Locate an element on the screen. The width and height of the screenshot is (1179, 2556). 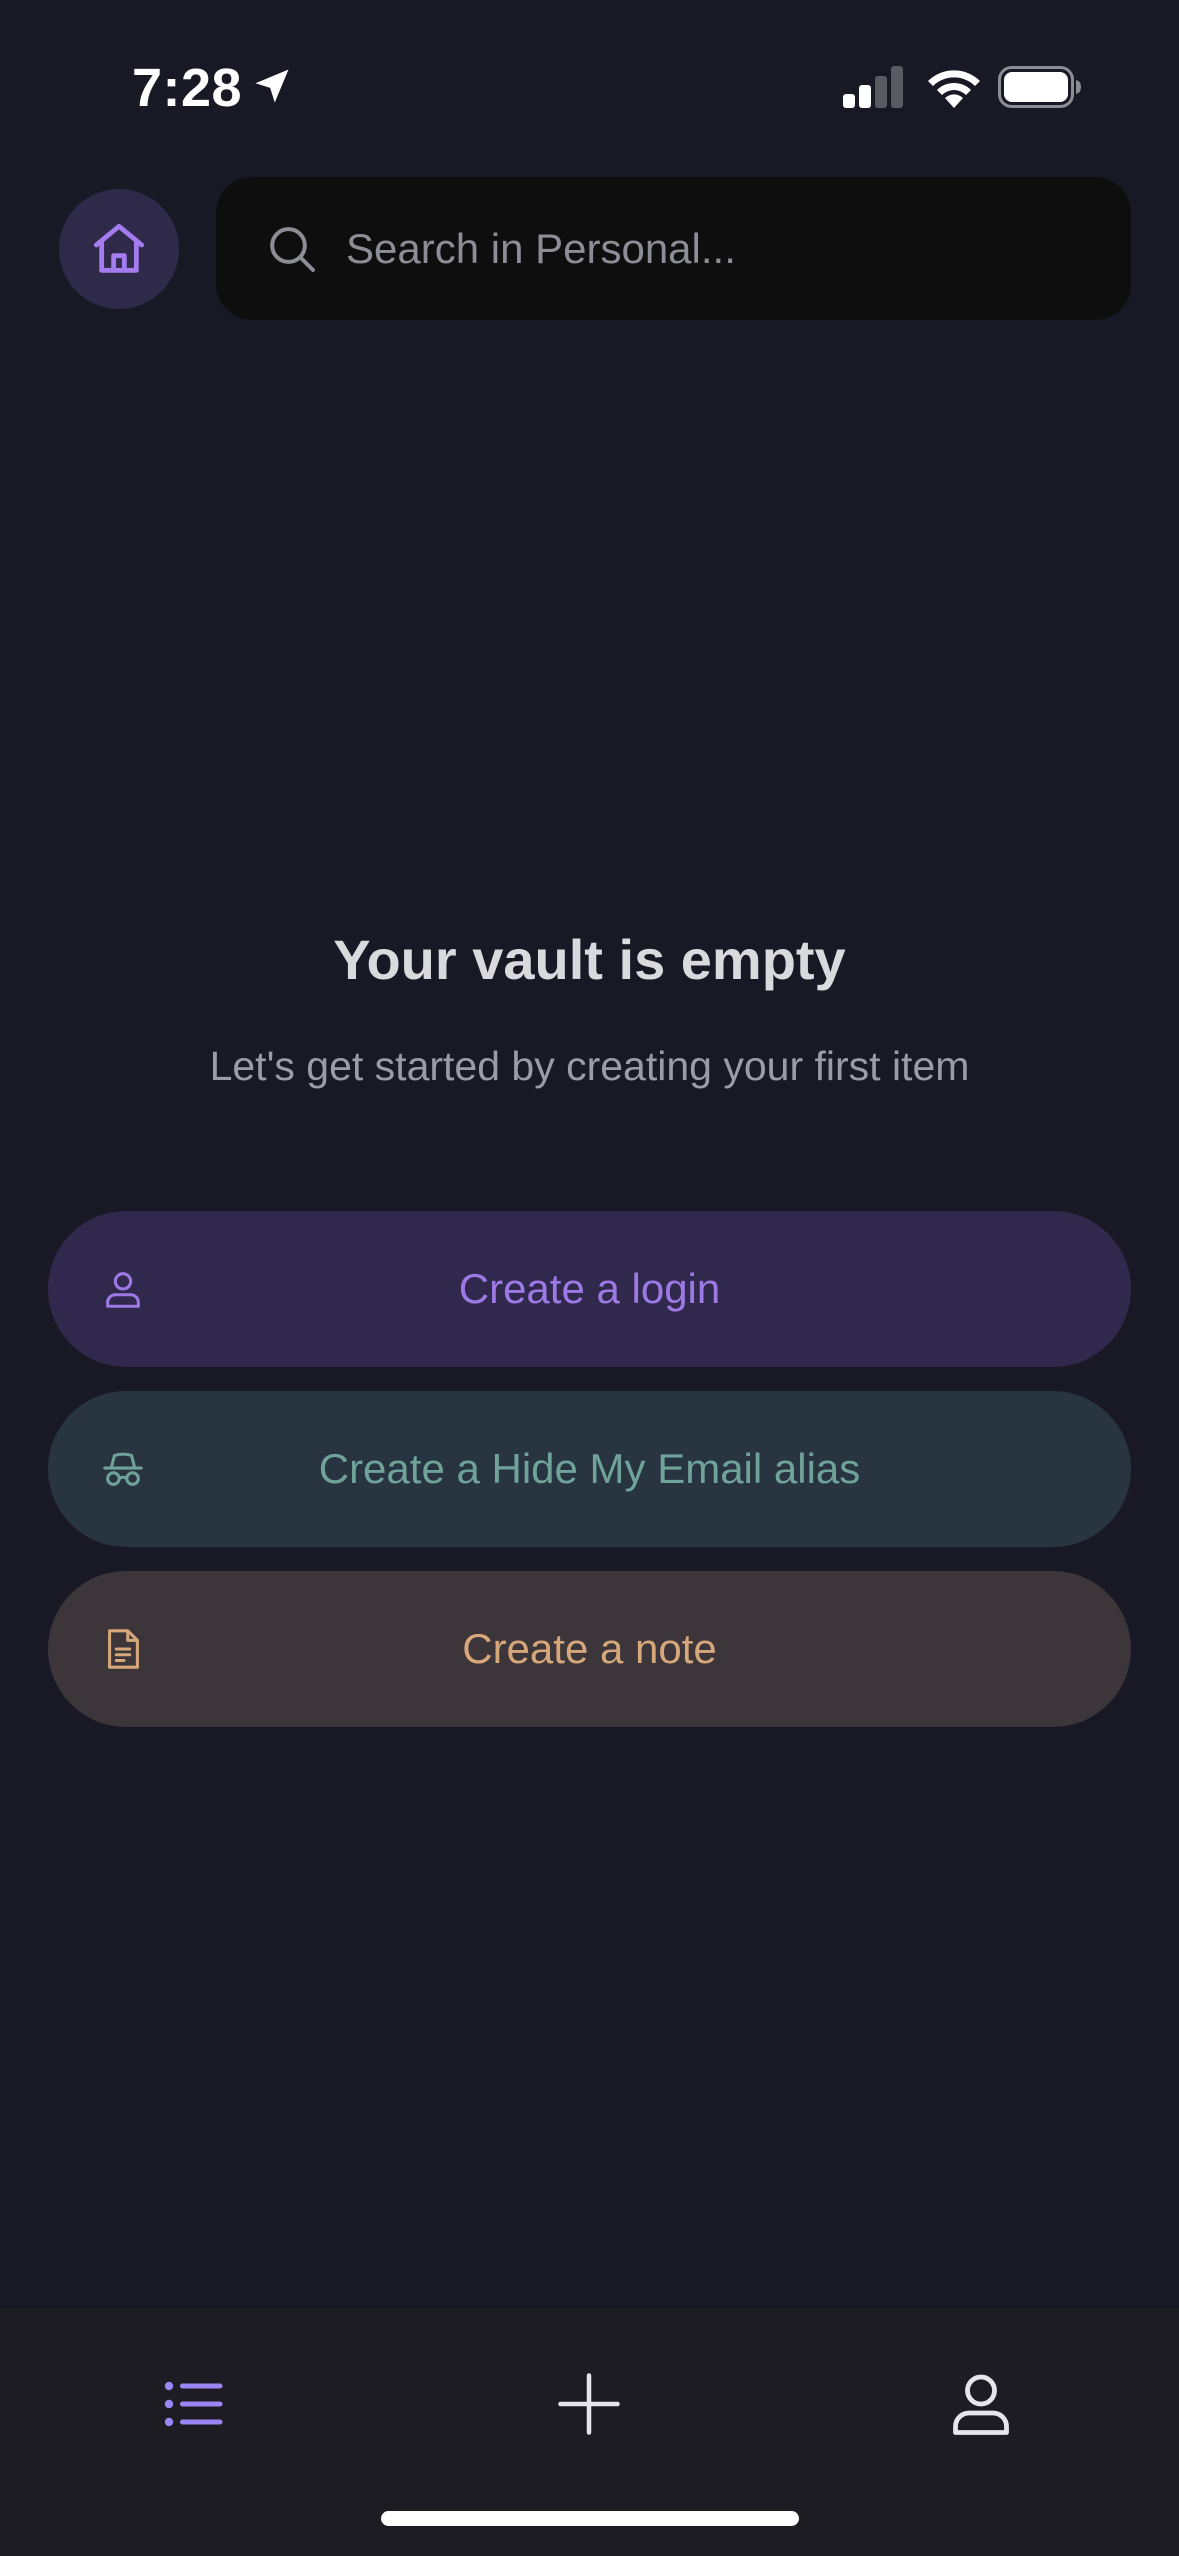
location-arrow-icon is located at coordinates (272, 86).